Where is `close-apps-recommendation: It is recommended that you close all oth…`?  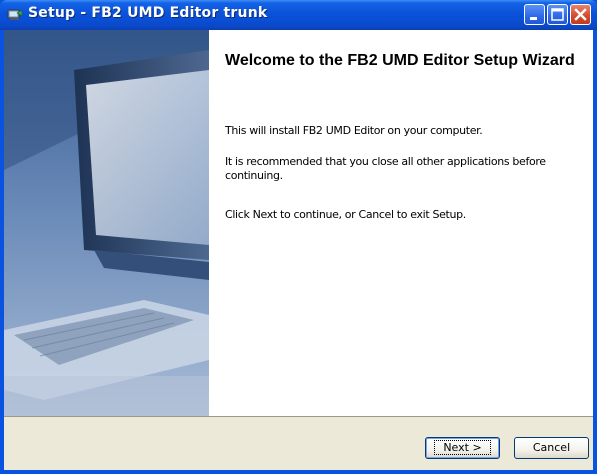
close-apps-recommendation: It is recommended that you close all oth… is located at coordinates (385, 168).